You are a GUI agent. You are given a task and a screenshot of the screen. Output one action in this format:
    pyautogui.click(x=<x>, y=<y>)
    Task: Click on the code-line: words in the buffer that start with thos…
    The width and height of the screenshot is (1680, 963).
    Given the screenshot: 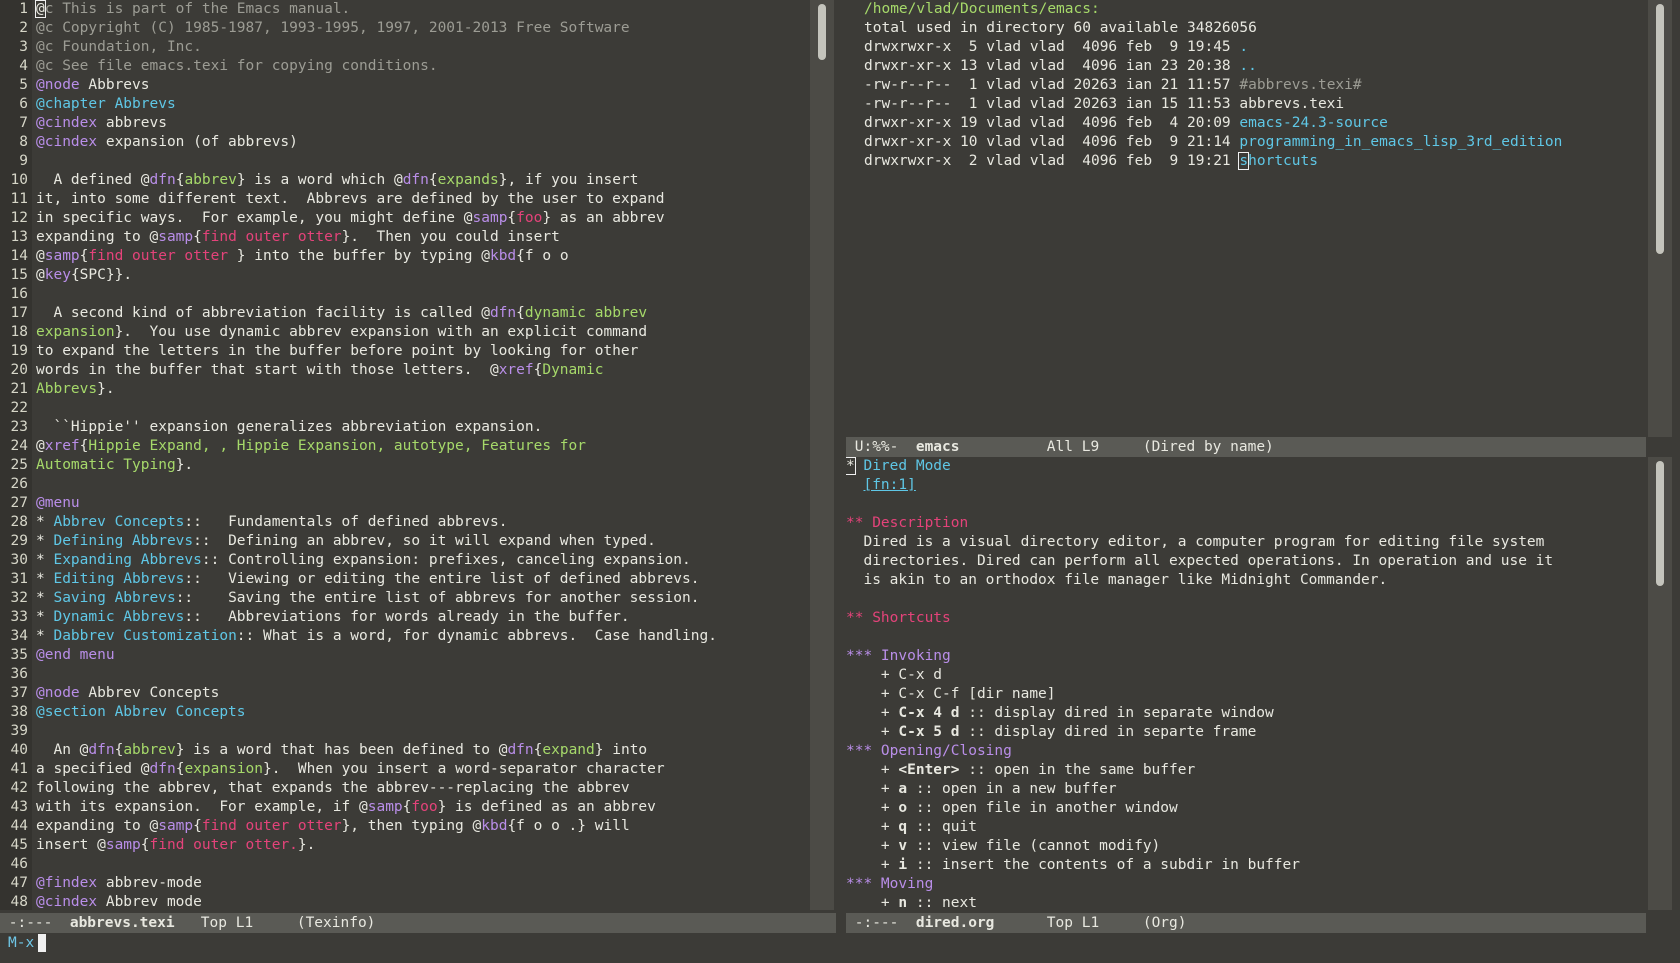 What is the action you would take?
    pyautogui.click(x=423, y=370)
    